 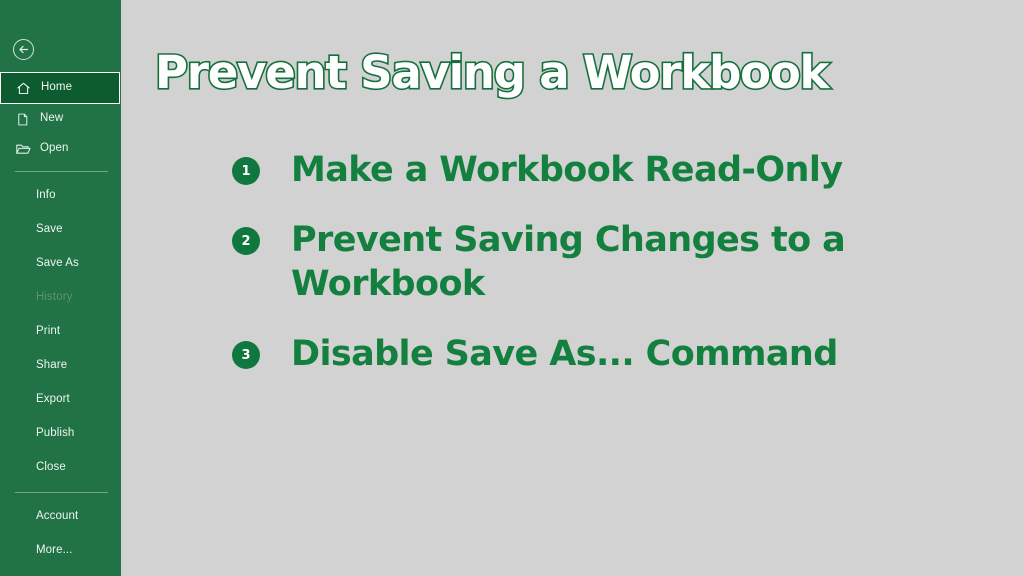 What do you see at coordinates (567, 170) in the screenshot?
I see `list-item-label: Make a Workbook Read-Only` at bounding box center [567, 170].